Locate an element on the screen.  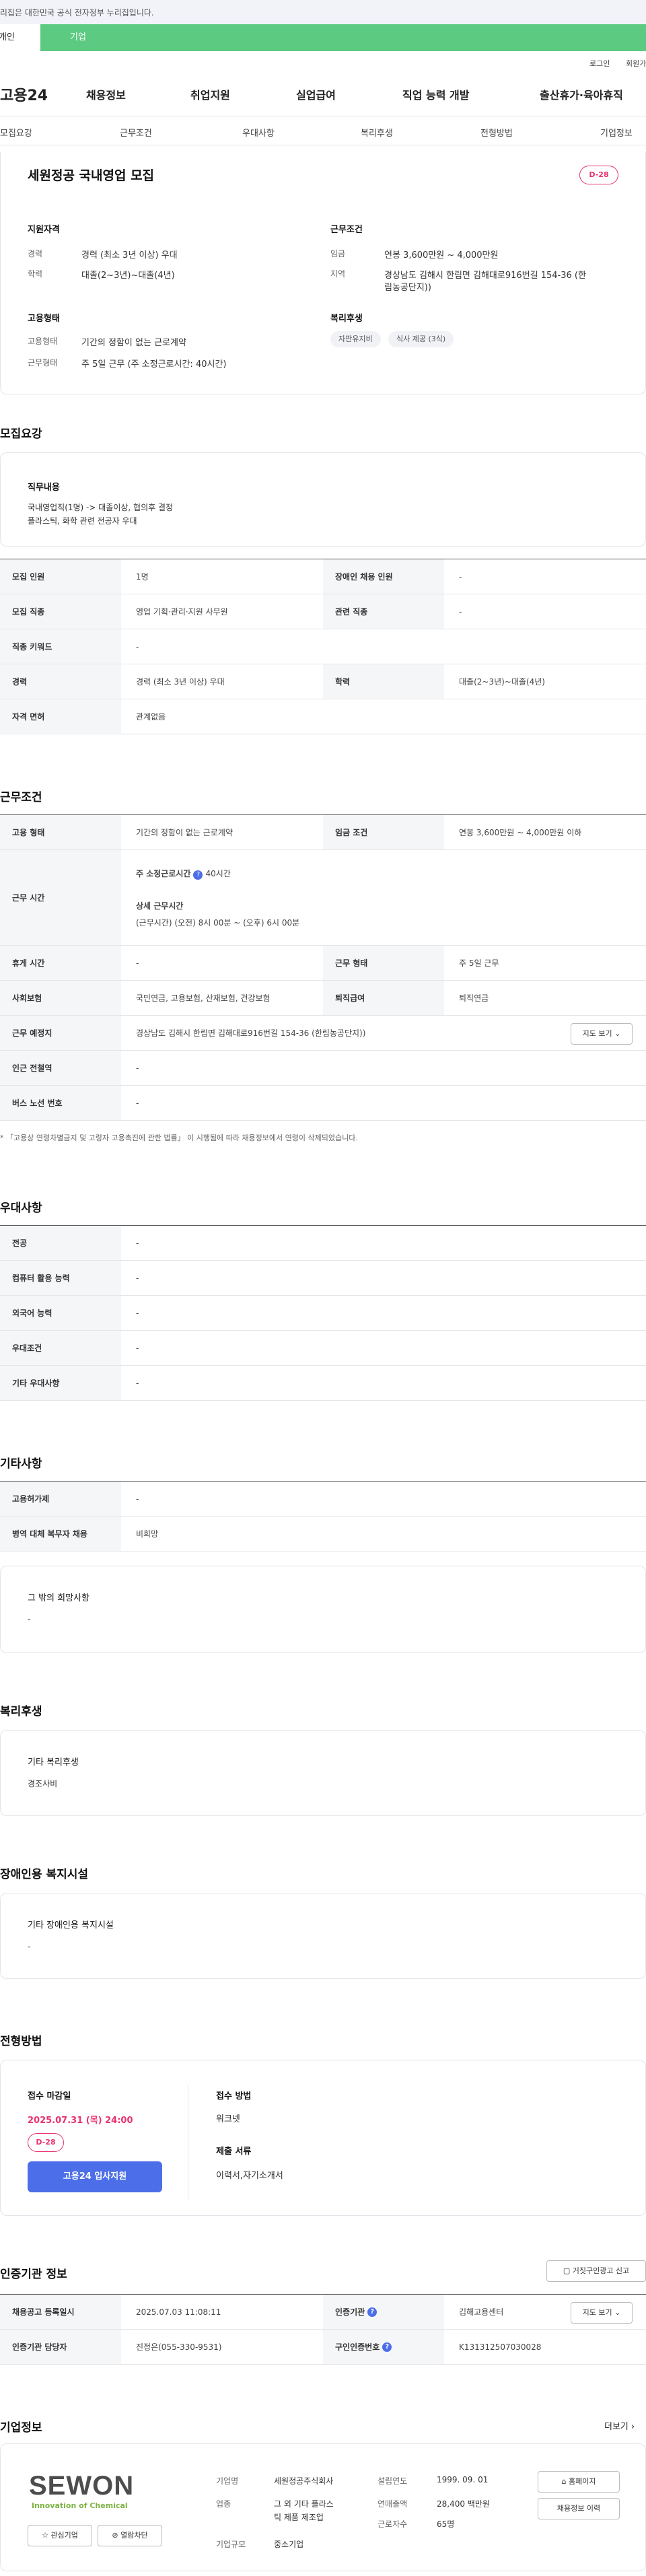
hours-label: 근무 시간 is located at coordinates (61, 897).